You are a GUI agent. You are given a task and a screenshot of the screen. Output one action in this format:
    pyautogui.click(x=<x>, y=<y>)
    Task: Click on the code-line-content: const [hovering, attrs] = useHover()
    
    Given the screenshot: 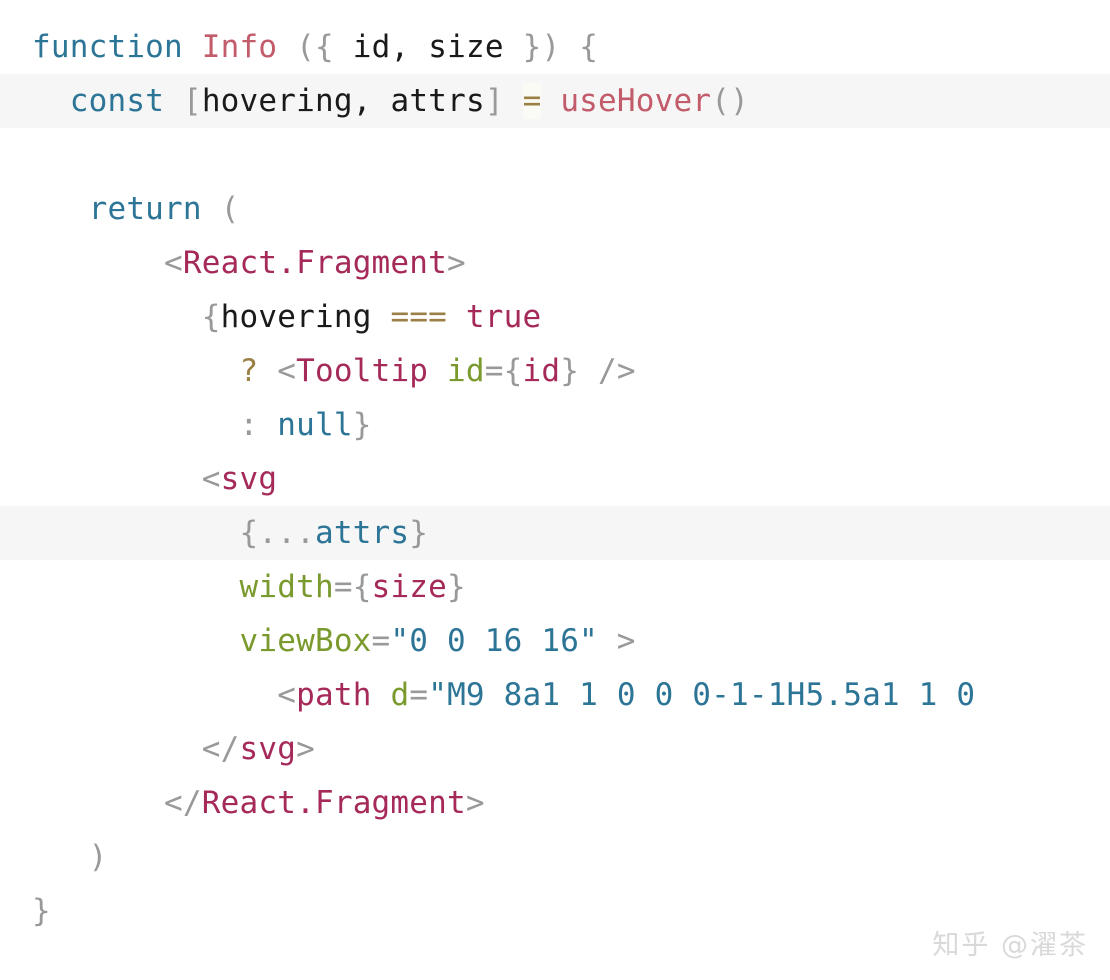 What is the action you would take?
    pyautogui.click(x=555, y=101)
    